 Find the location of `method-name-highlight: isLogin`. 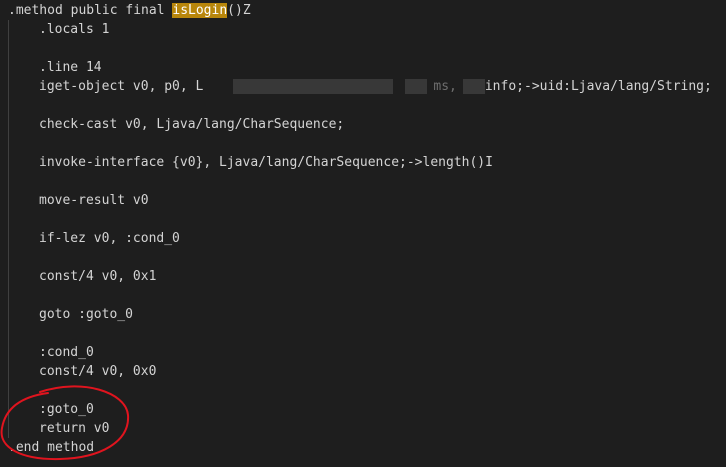

method-name-highlight: isLogin is located at coordinates (200, 10).